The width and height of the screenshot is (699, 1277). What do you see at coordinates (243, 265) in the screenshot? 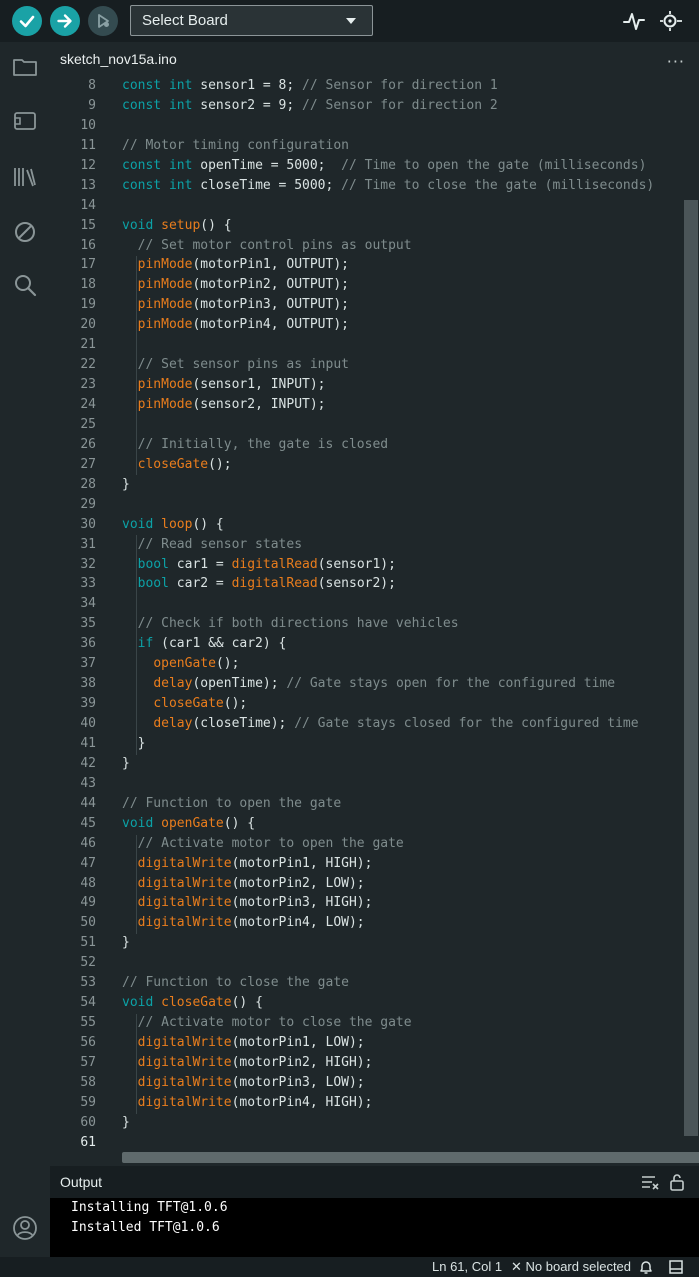
I see `line-text: pinMode(motorPin1, OUTPUT);` at bounding box center [243, 265].